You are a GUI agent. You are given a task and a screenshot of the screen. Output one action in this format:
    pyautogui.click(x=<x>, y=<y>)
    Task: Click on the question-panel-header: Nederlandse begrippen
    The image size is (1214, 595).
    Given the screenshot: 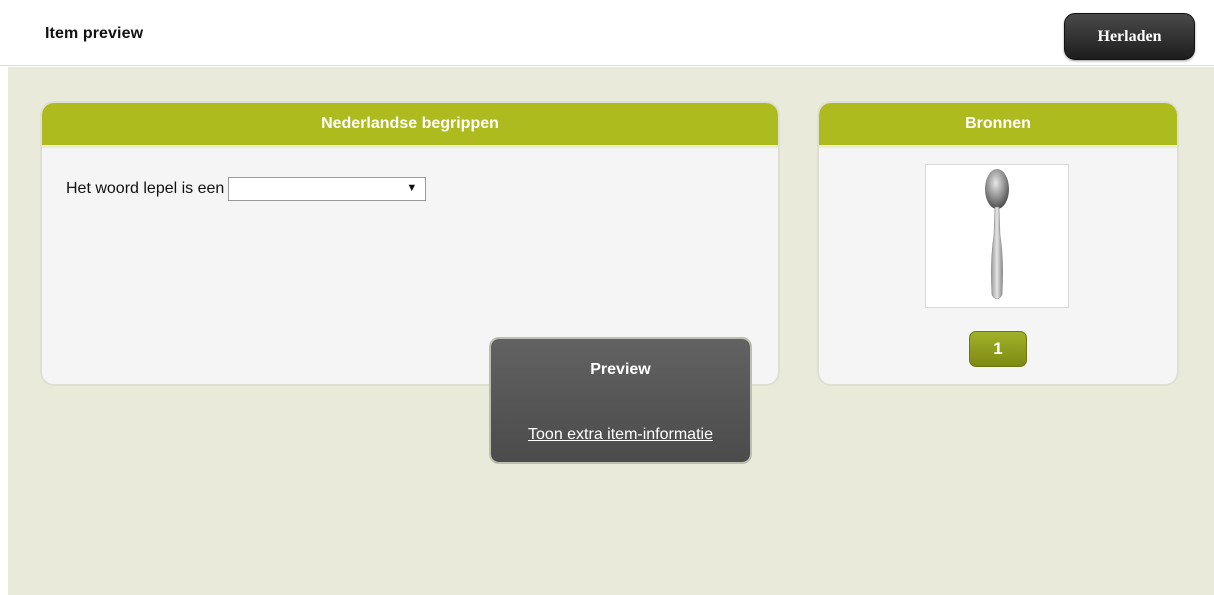 What is the action you would take?
    pyautogui.click(x=410, y=125)
    